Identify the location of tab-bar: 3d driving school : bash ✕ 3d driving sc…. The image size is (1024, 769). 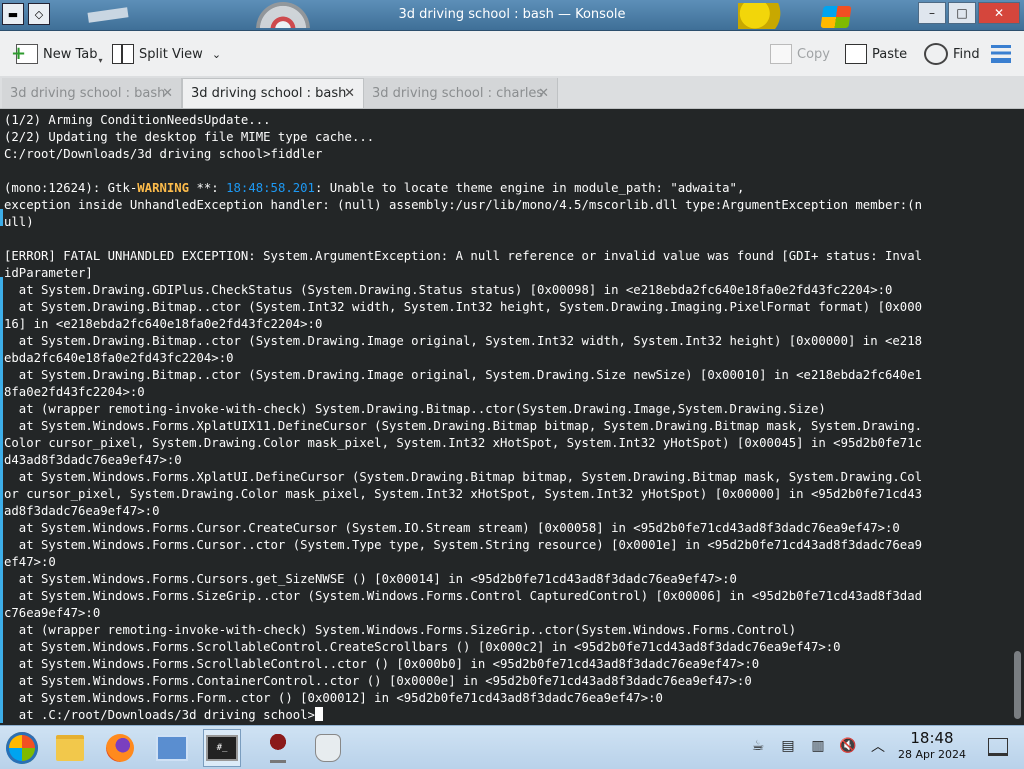
(512, 92).